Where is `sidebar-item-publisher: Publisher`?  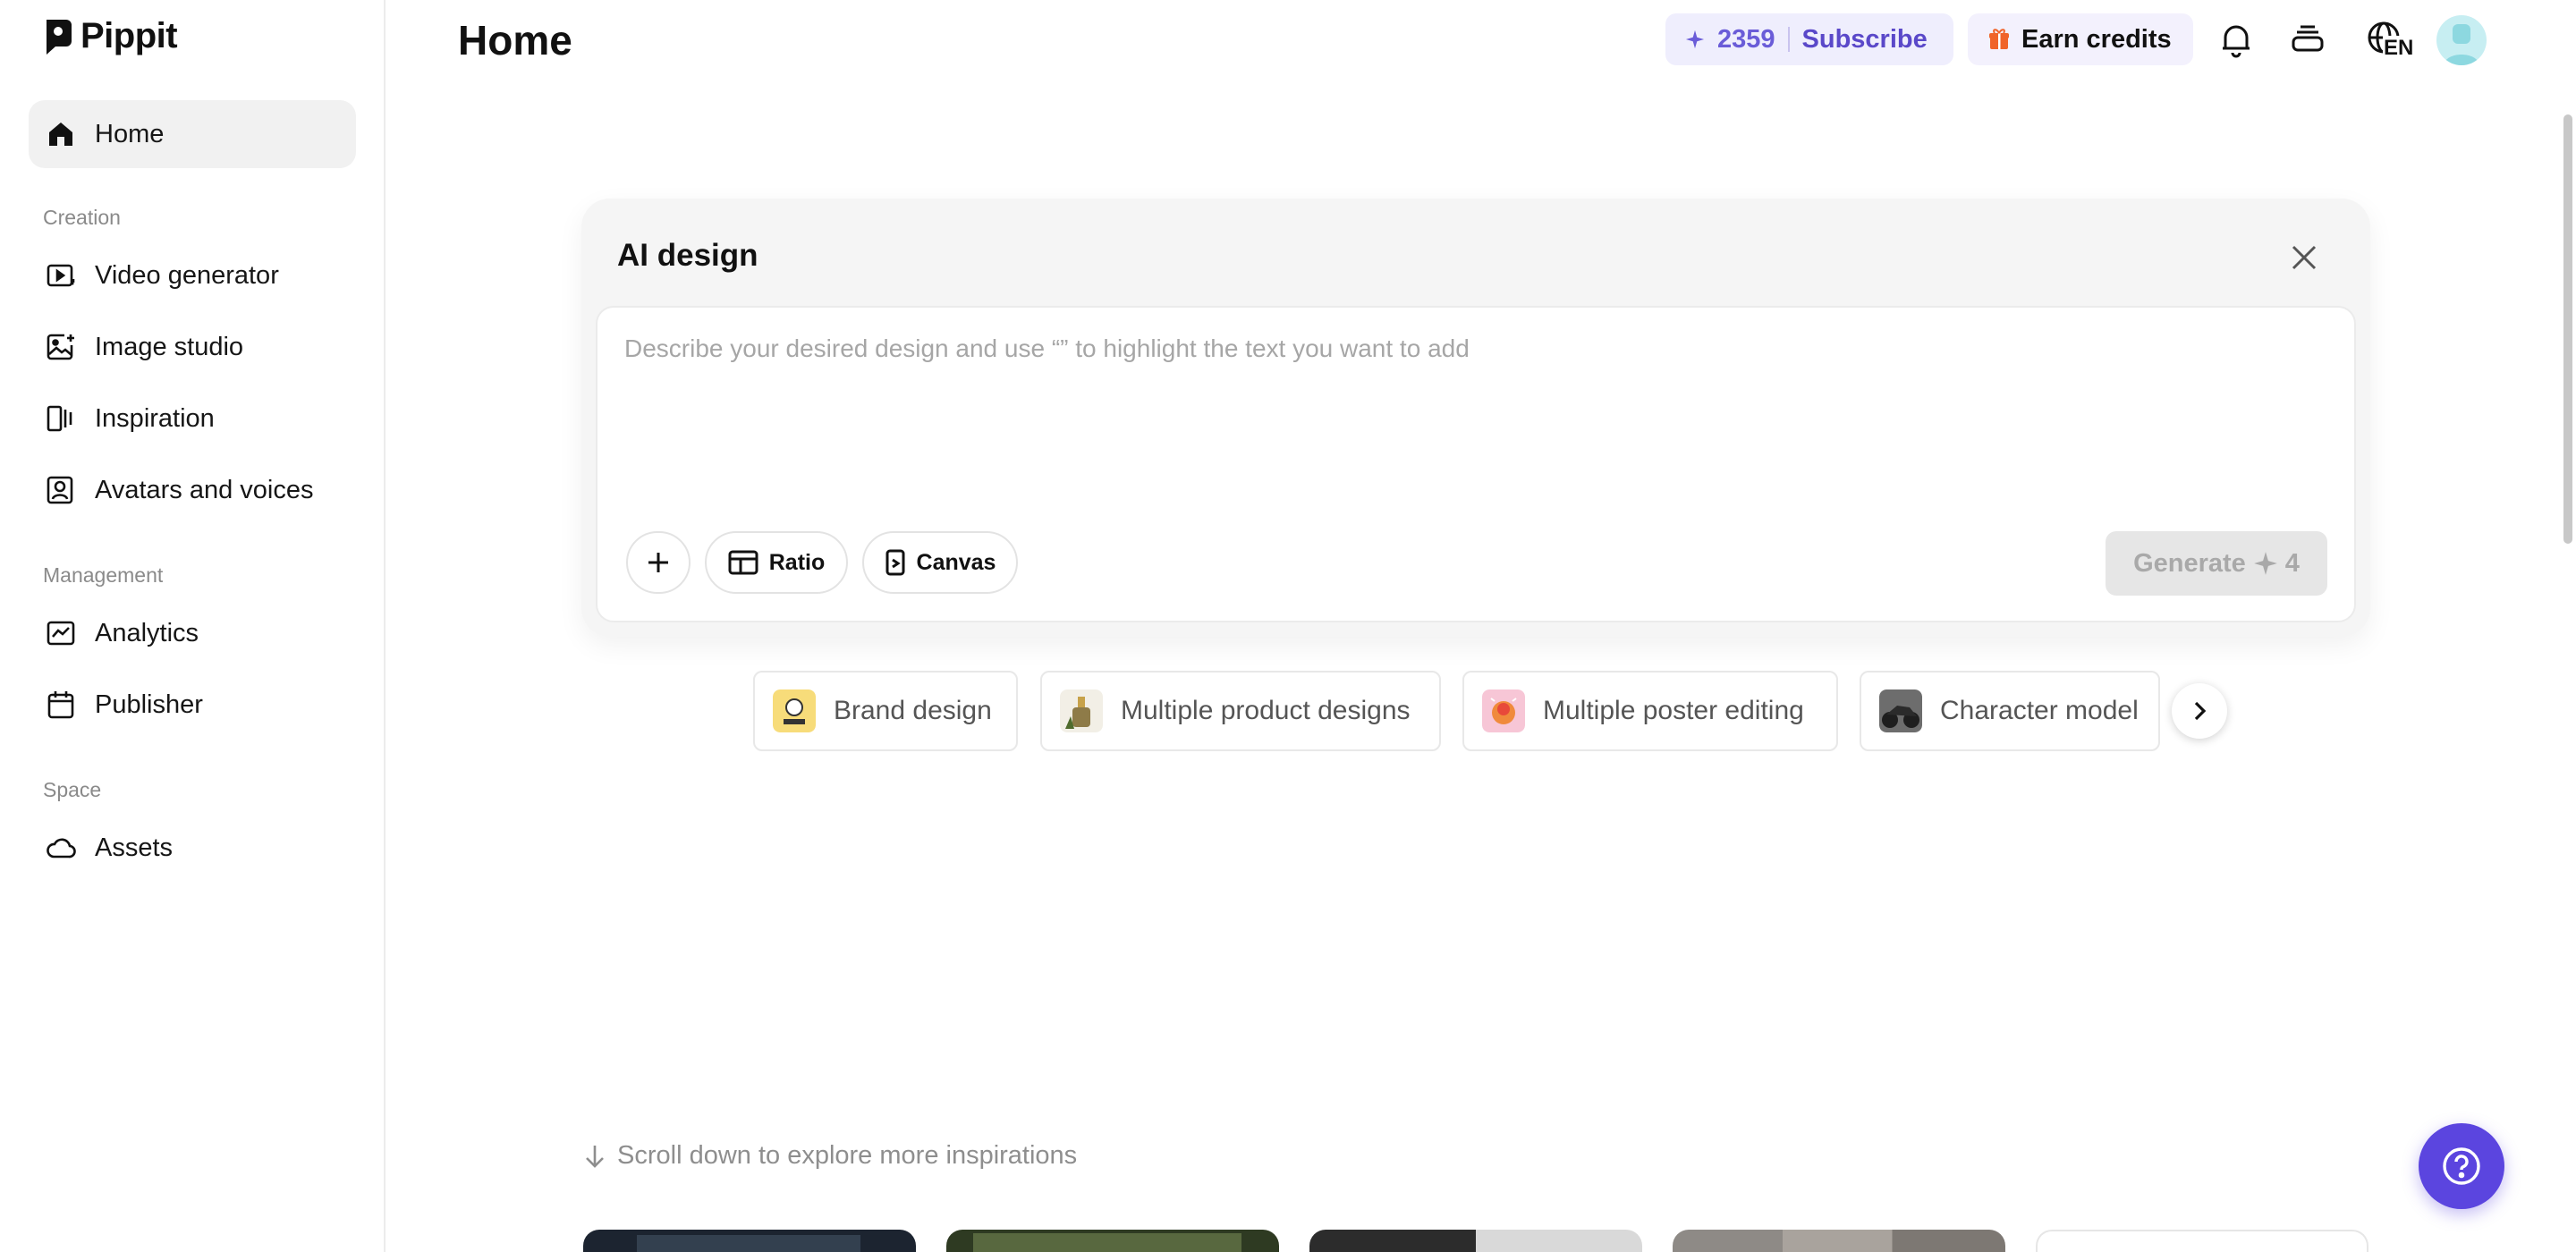
sidebar-item-publisher: Publisher is located at coordinates (192, 705).